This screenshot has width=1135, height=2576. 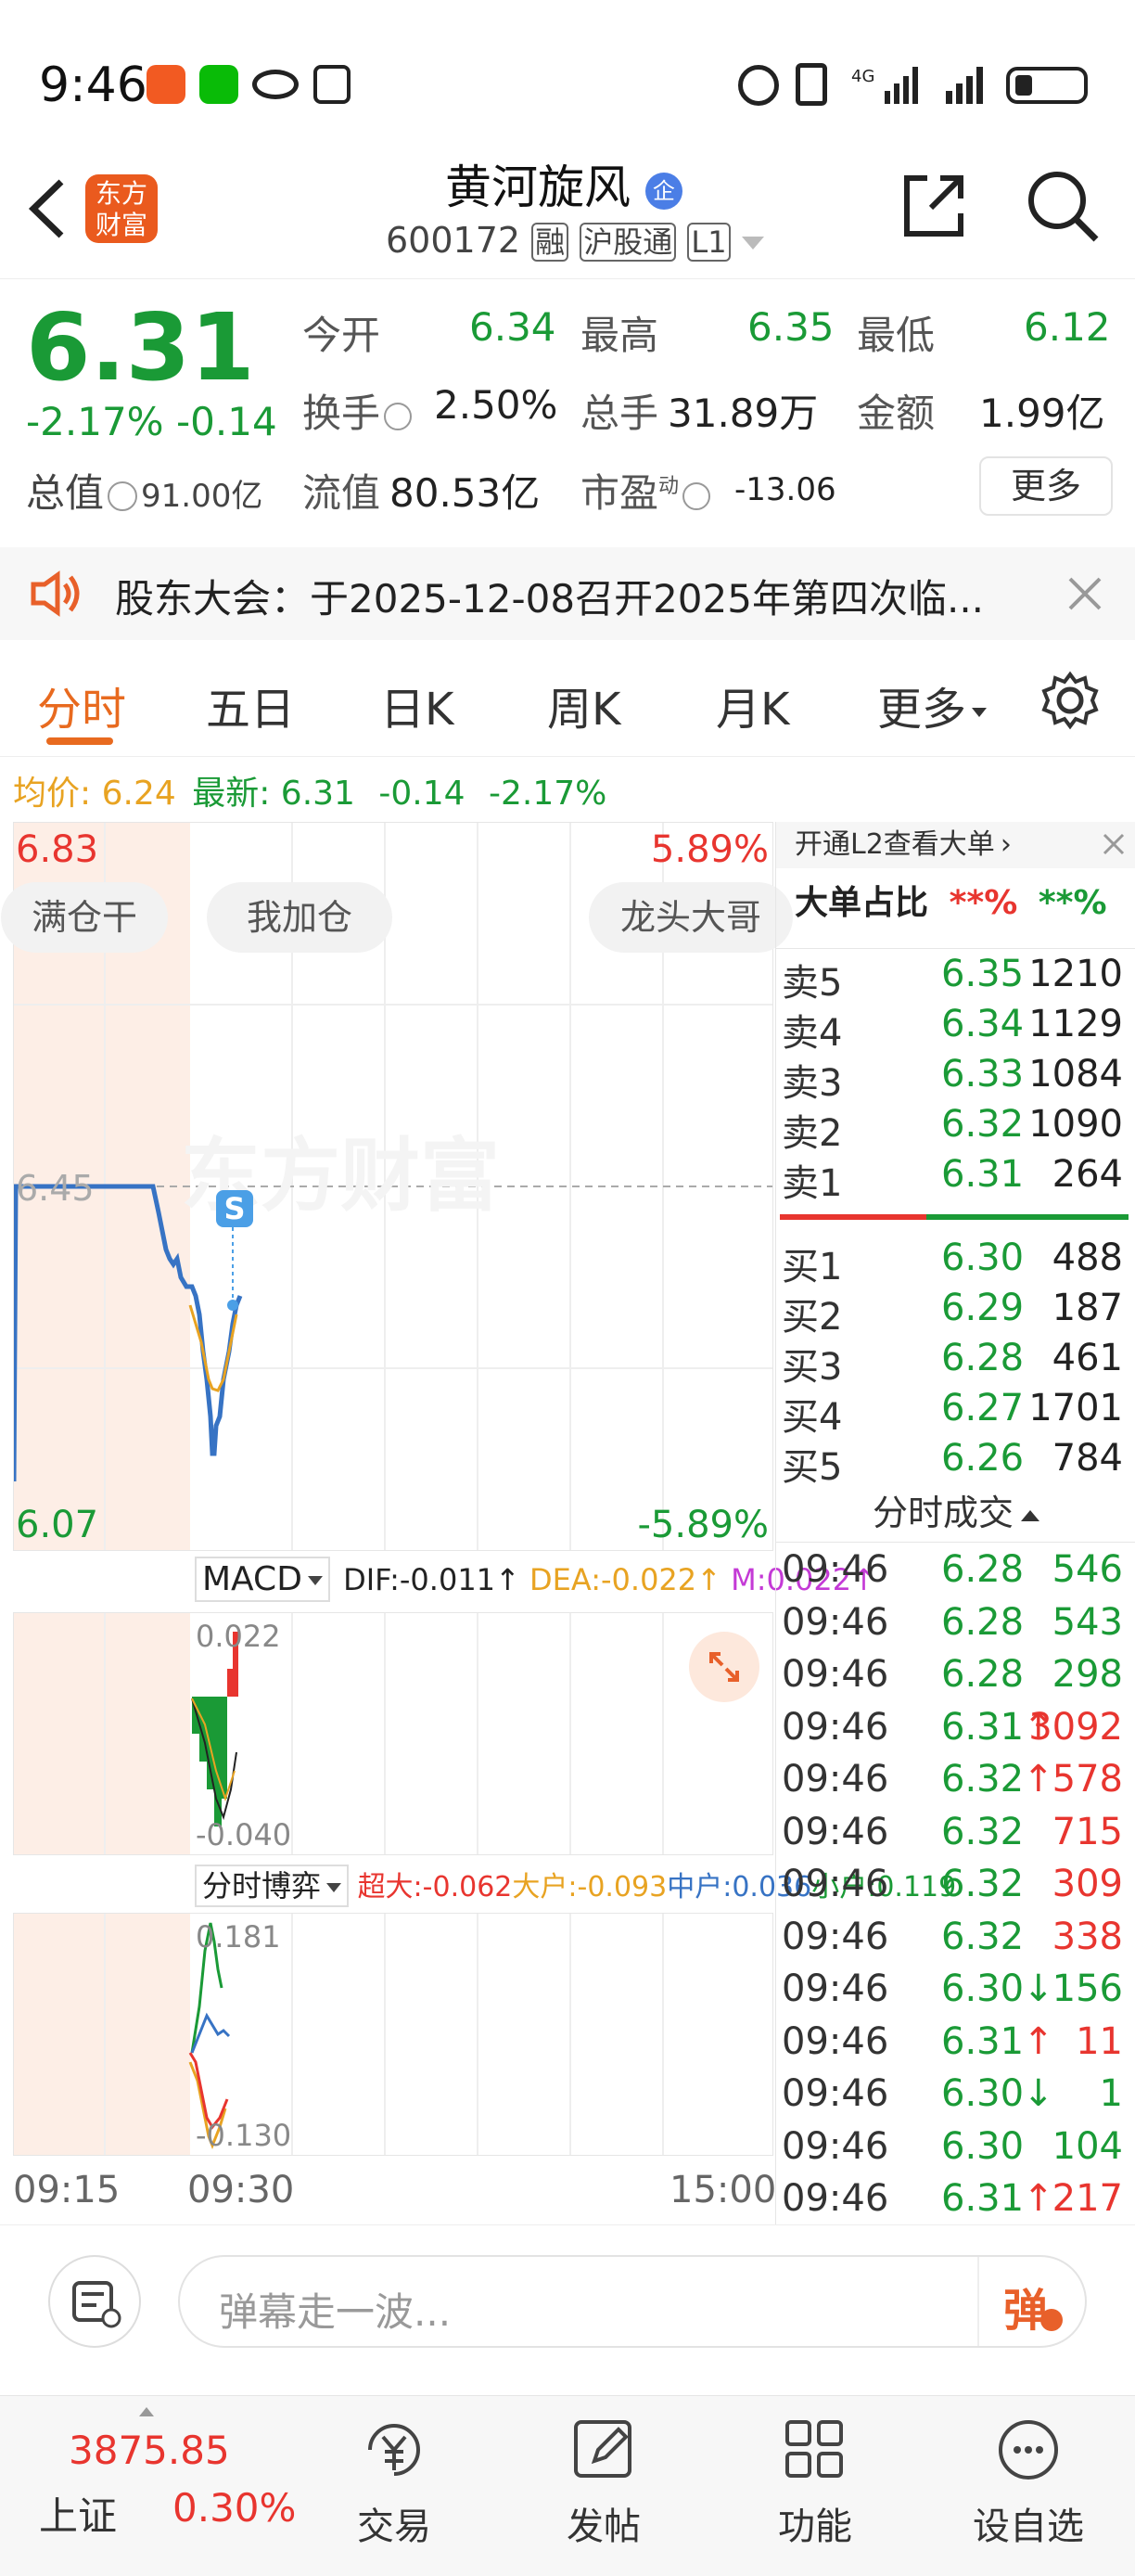 What do you see at coordinates (956, 845) in the screenshot?
I see `l2-promo: 开通L2查看大单 ›` at bounding box center [956, 845].